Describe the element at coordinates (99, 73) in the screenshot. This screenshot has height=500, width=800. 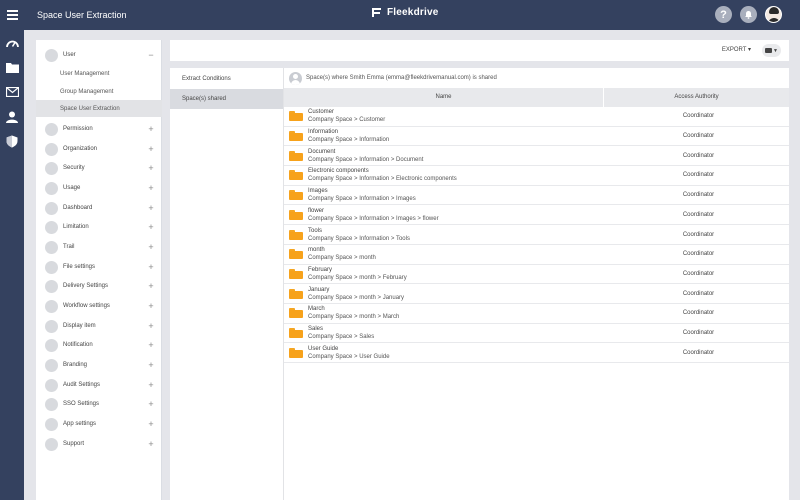
I see `sidebar-subitem-user-management: User Management` at that location.